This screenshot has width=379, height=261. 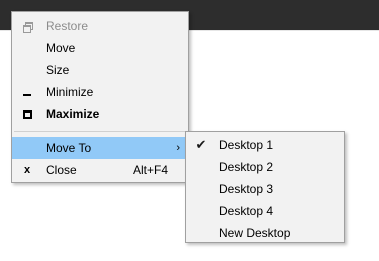 I want to click on menu-item-close: x Close Alt+F4, so click(x=100, y=170).